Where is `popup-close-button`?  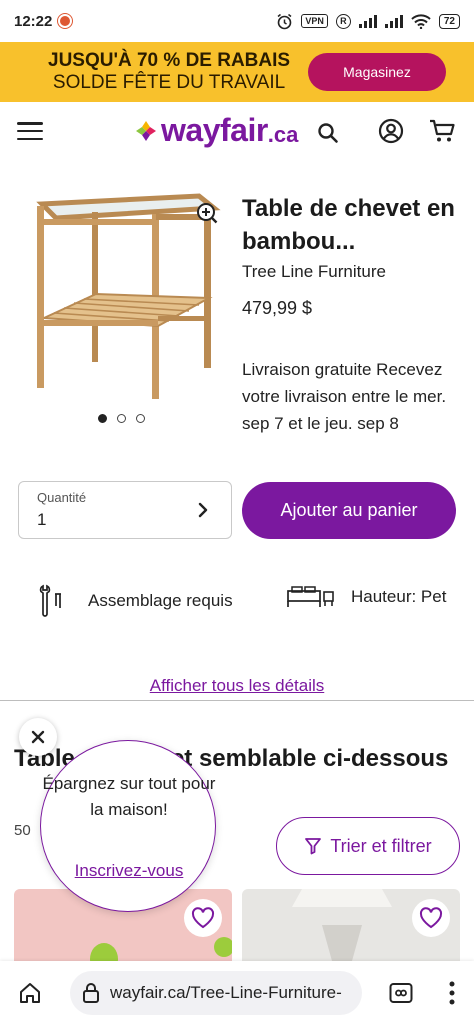
popup-close-button is located at coordinates (38, 737).